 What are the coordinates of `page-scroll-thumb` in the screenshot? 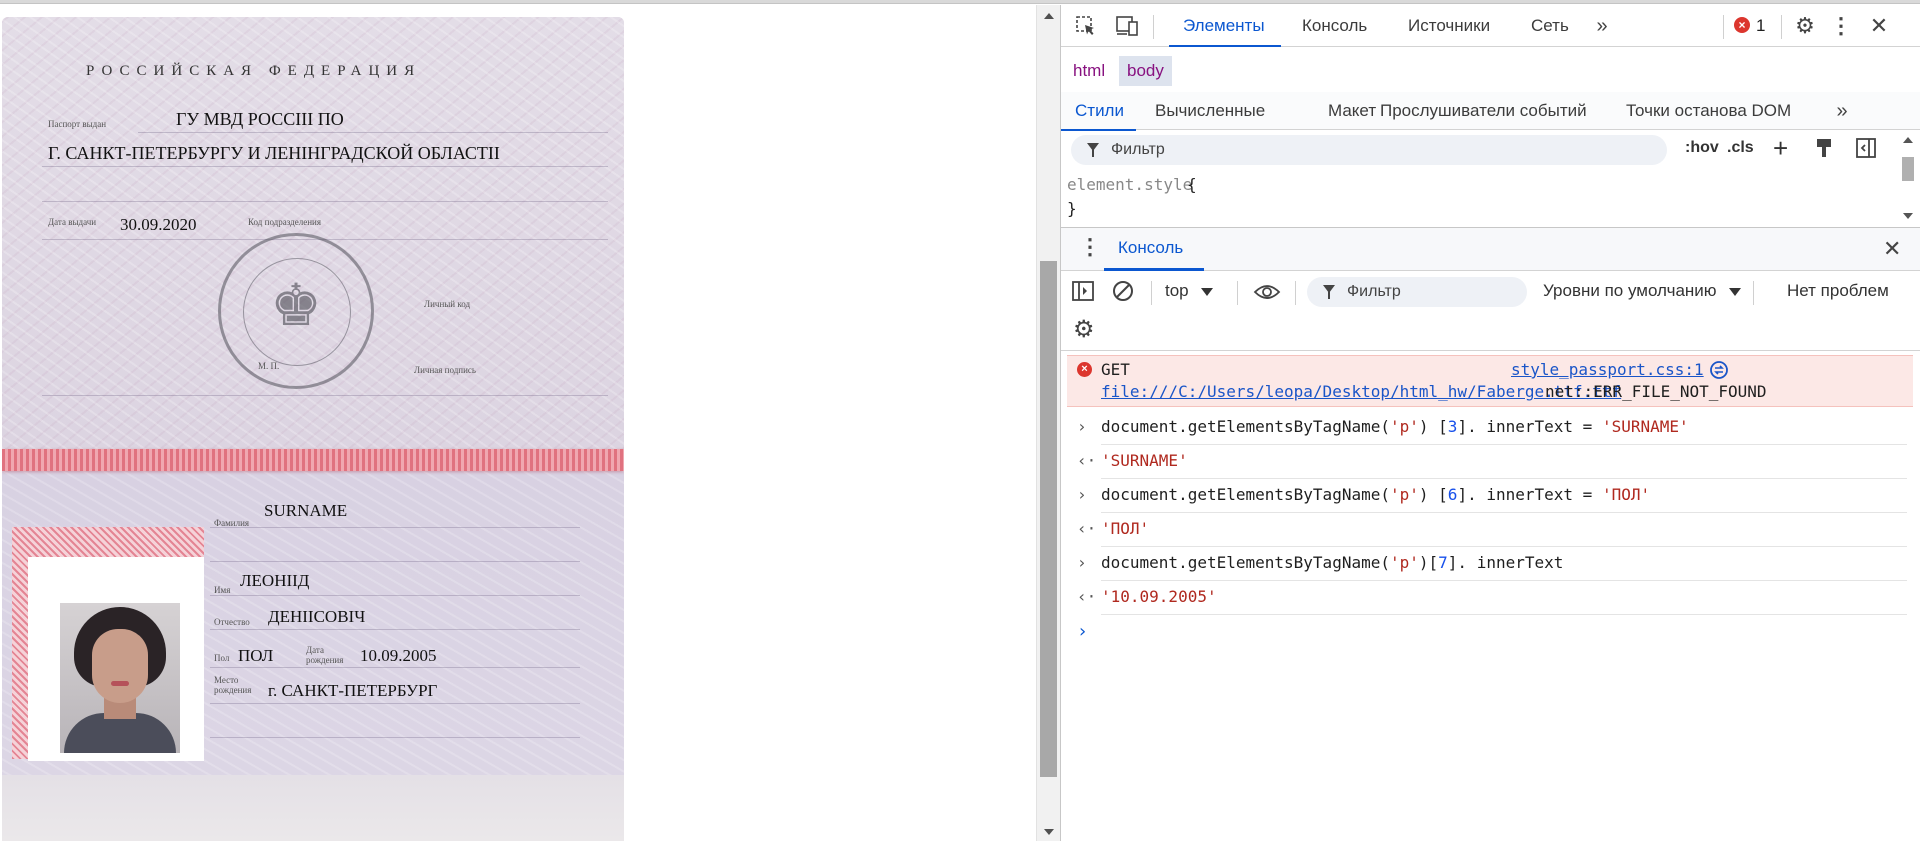 It's located at (1048, 519).